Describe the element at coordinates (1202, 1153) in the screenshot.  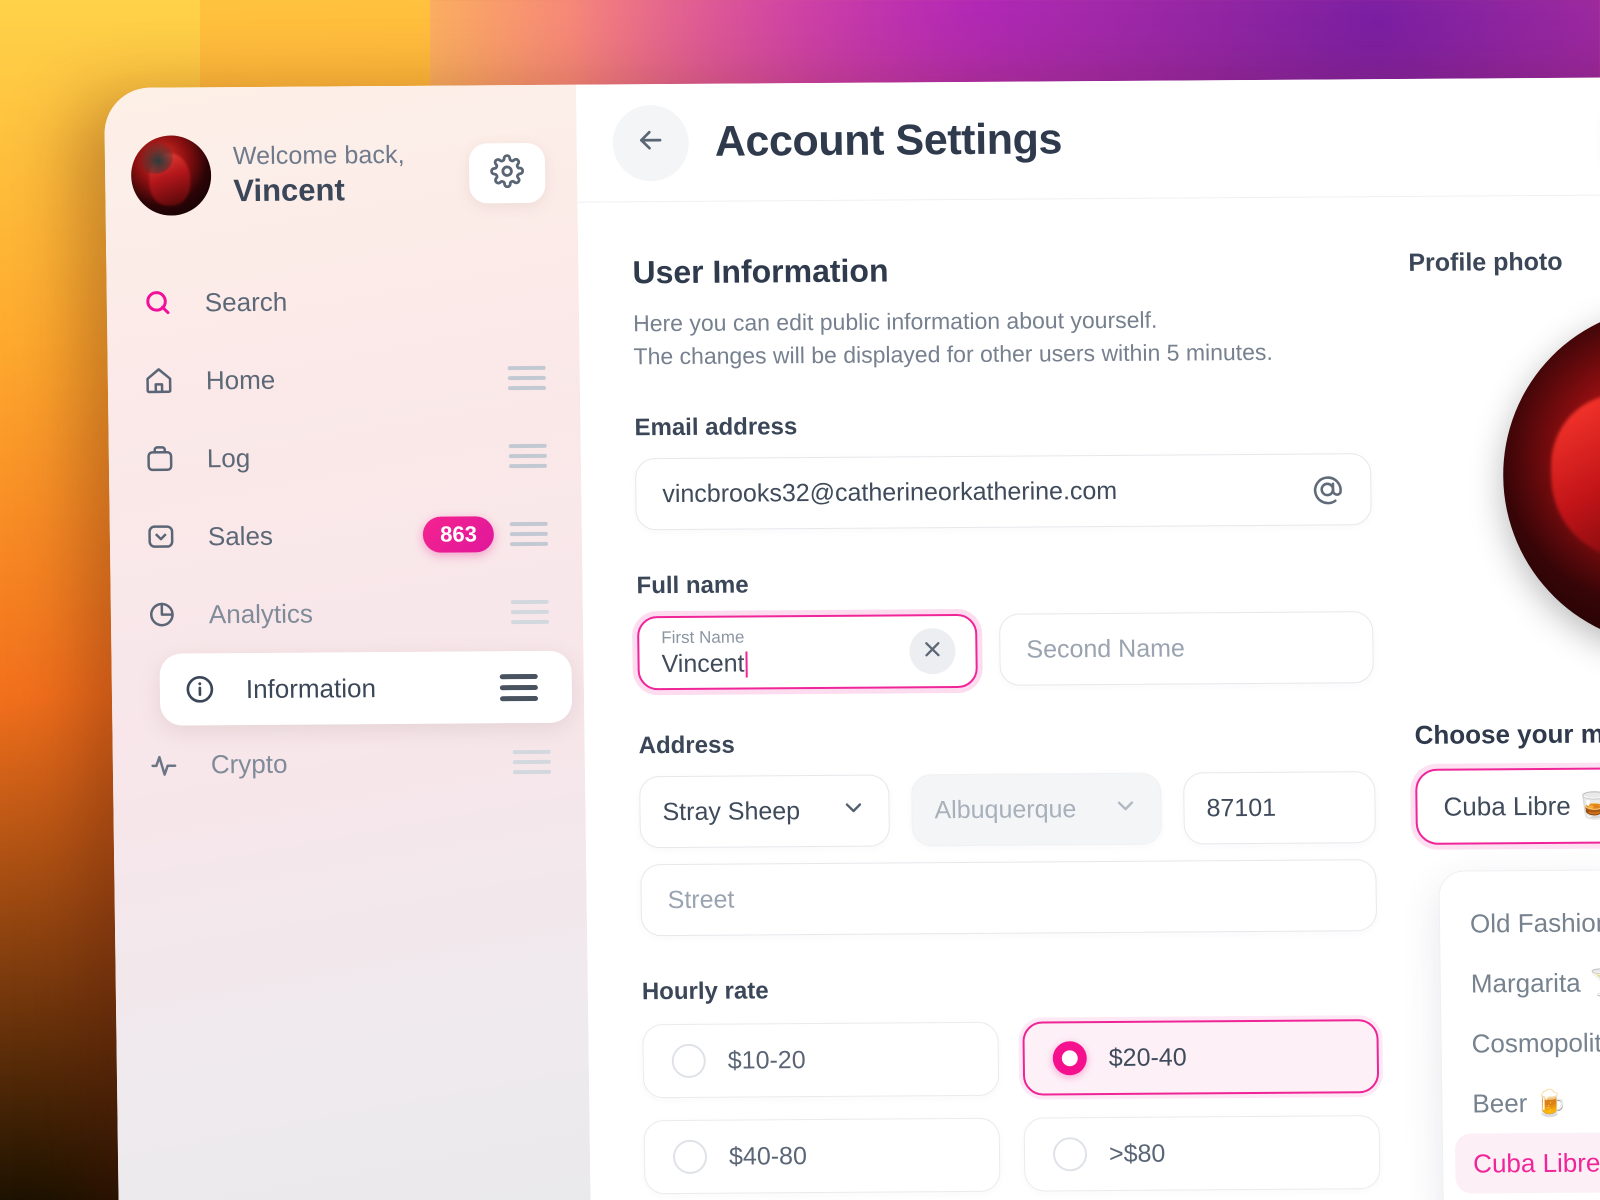
I see `rate-option-over-80: >$80` at that location.